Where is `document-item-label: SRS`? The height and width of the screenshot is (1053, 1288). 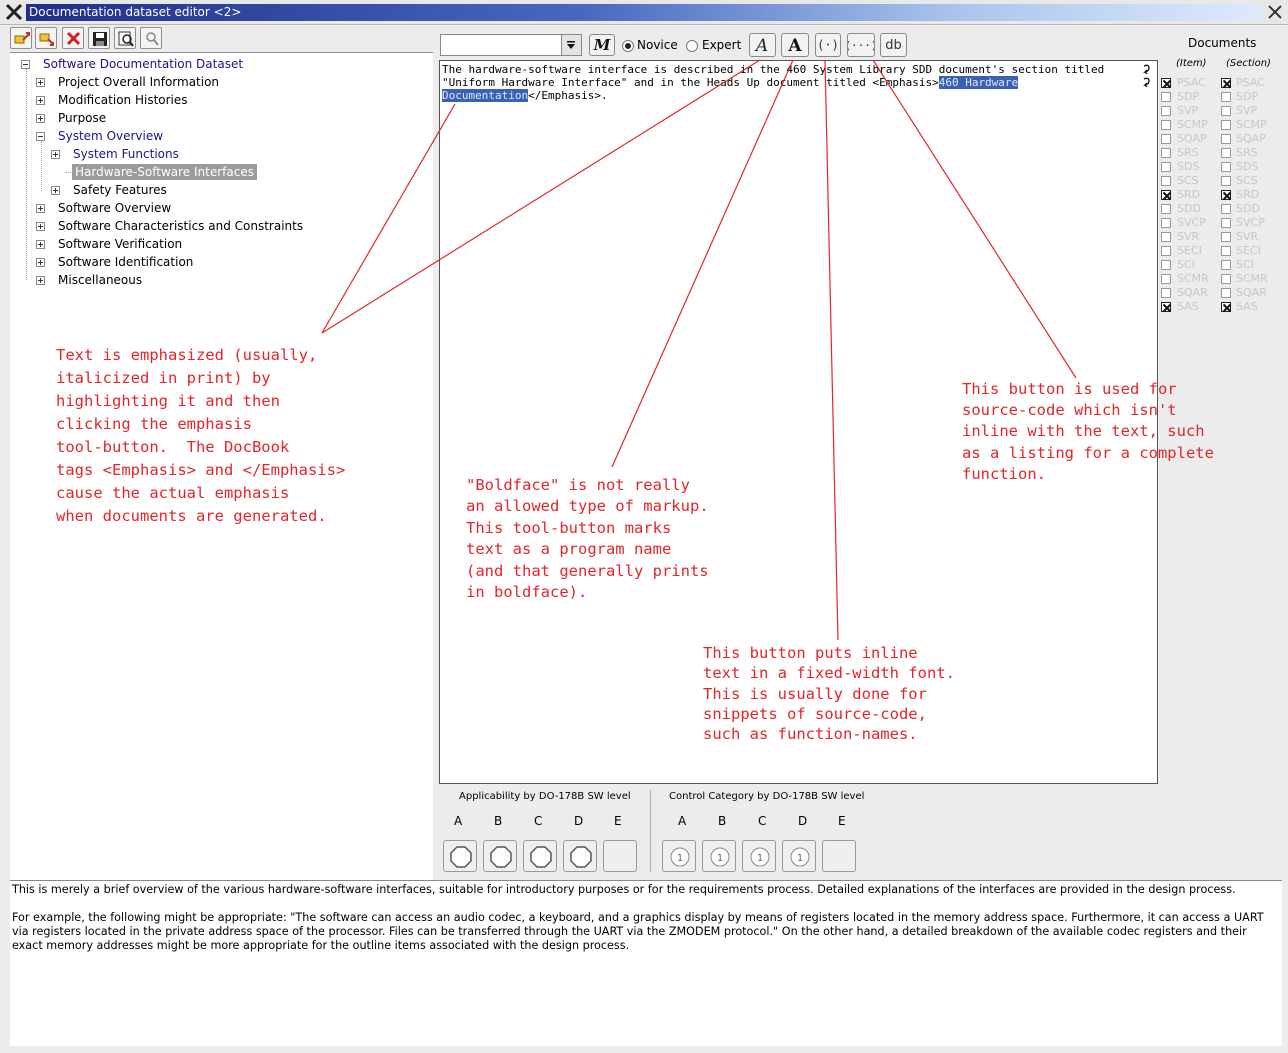
document-item-label: SRS is located at coordinates (1188, 152).